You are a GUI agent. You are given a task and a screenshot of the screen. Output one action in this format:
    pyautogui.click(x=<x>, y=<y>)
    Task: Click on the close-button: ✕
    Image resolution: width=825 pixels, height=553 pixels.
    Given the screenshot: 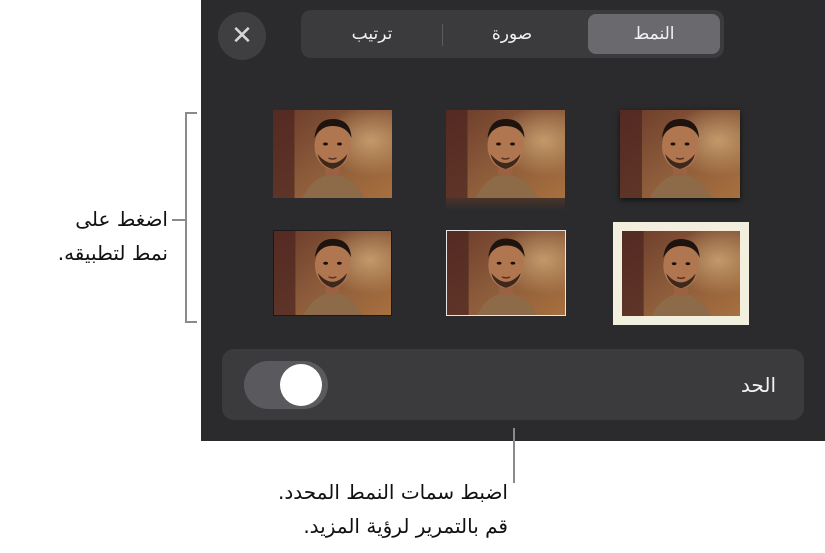 What is the action you would take?
    pyautogui.click(x=242, y=36)
    